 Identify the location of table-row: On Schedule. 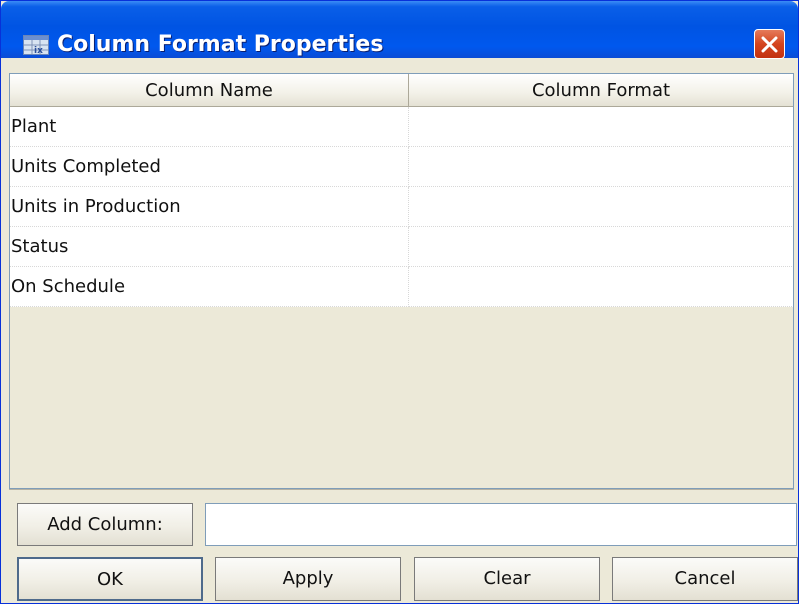
(401, 287).